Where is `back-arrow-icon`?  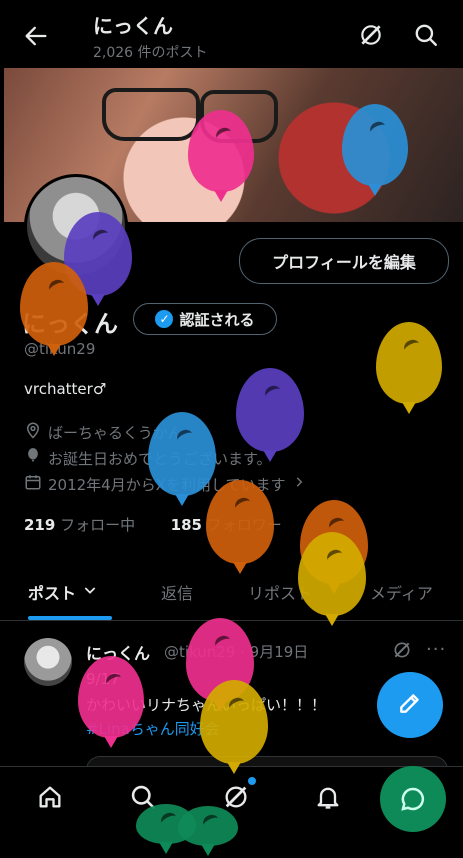
back-arrow-icon is located at coordinates (36, 36).